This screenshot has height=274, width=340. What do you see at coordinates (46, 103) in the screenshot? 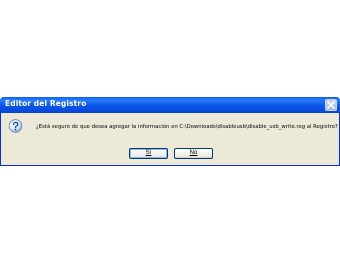
I see `window-title: Editor del Registro` at bounding box center [46, 103].